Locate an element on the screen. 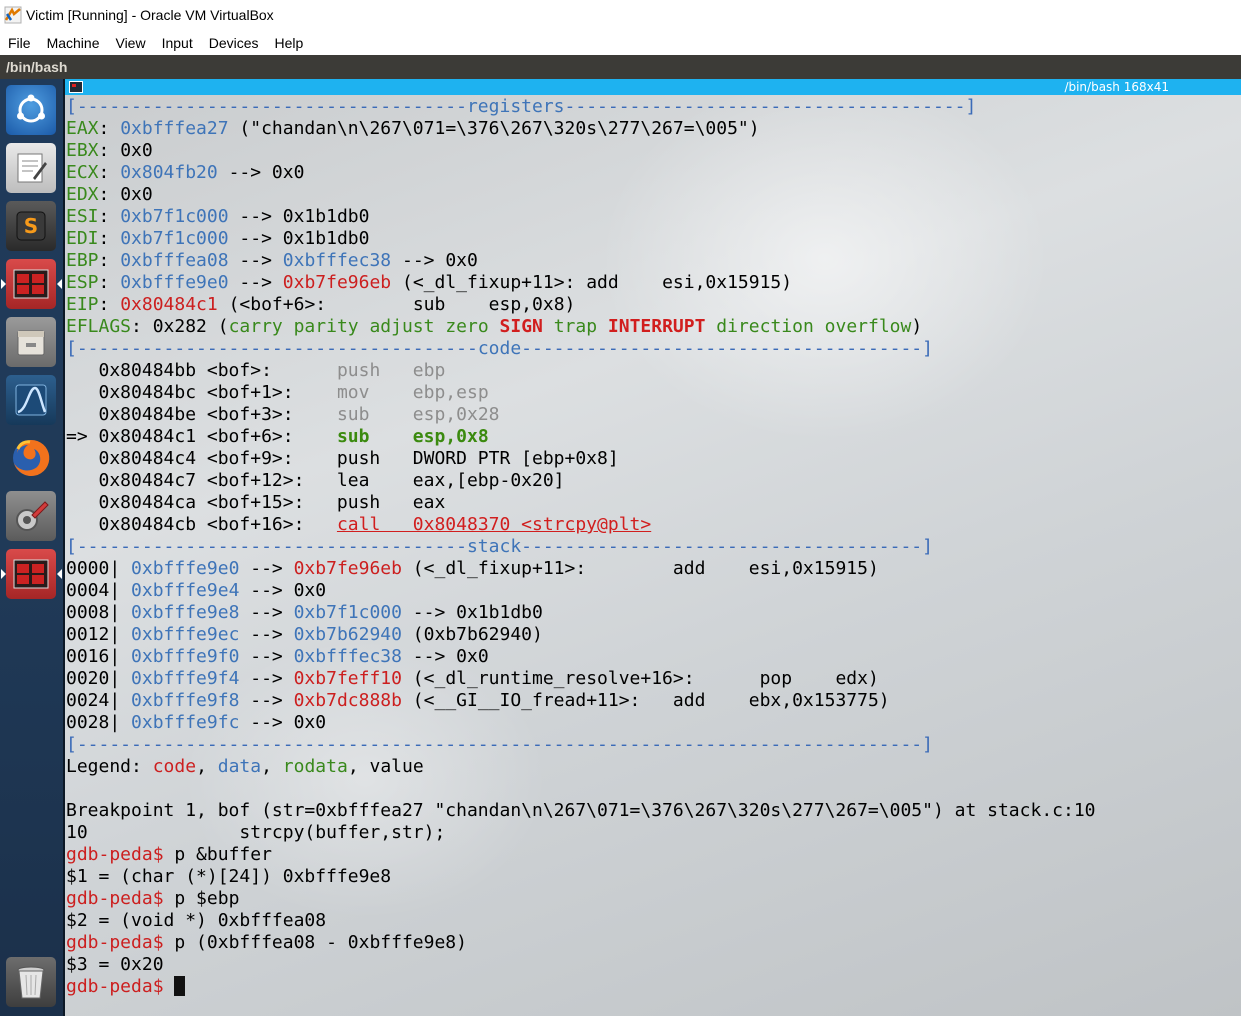 Image resolution: width=1241 pixels, height=1016 pixels. terminal-line: gdb-peda$ p (0xbfffea08 - 0xbfffe9e8) is located at coordinates (581, 943).